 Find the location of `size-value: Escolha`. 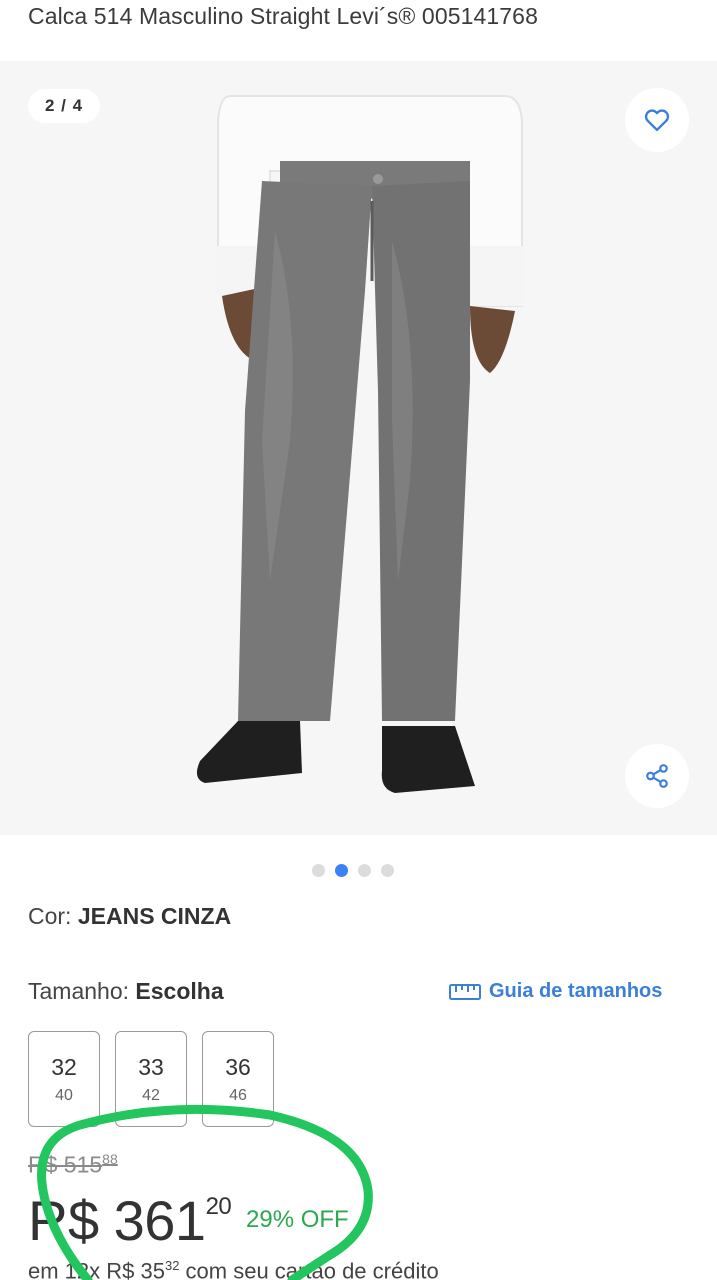

size-value: Escolha is located at coordinates (179, 991).